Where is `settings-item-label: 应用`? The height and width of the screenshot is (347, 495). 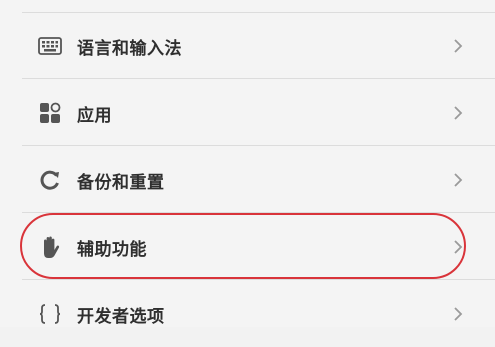
settings-item-label: 应用 is located at coordinates (94, 115).